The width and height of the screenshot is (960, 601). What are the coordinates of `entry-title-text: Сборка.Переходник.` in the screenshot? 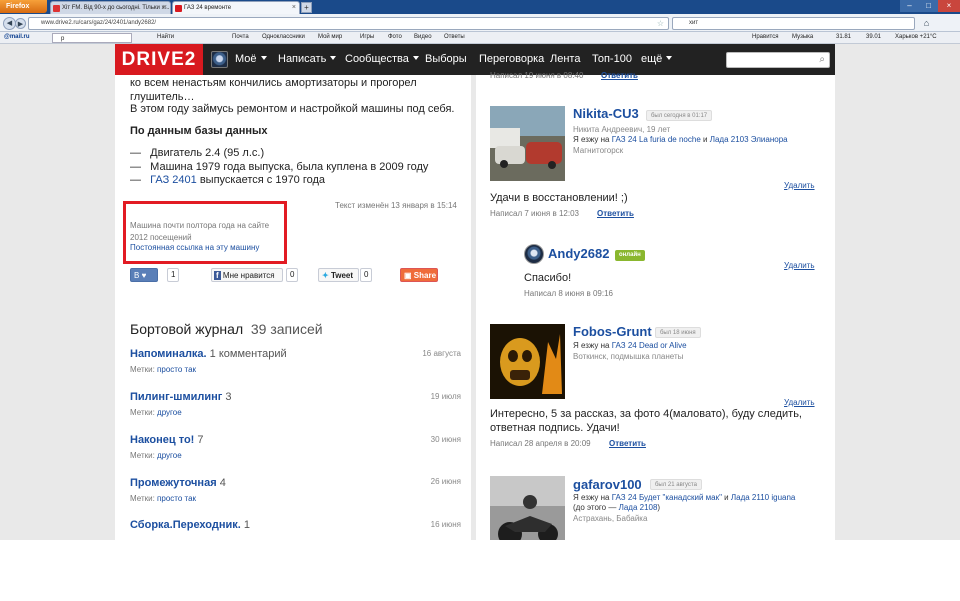 It's located at (185, 525).